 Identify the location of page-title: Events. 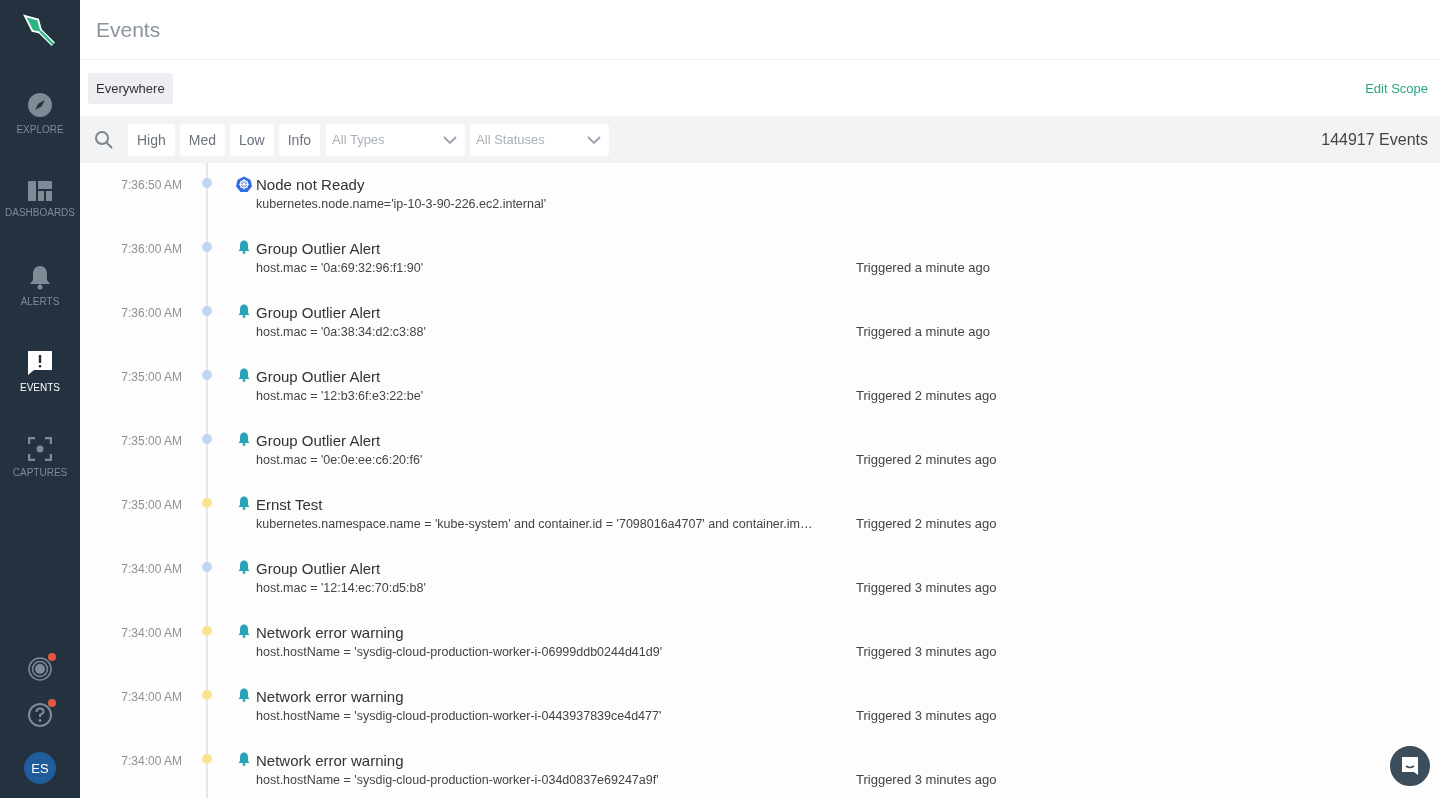
(128, 29).